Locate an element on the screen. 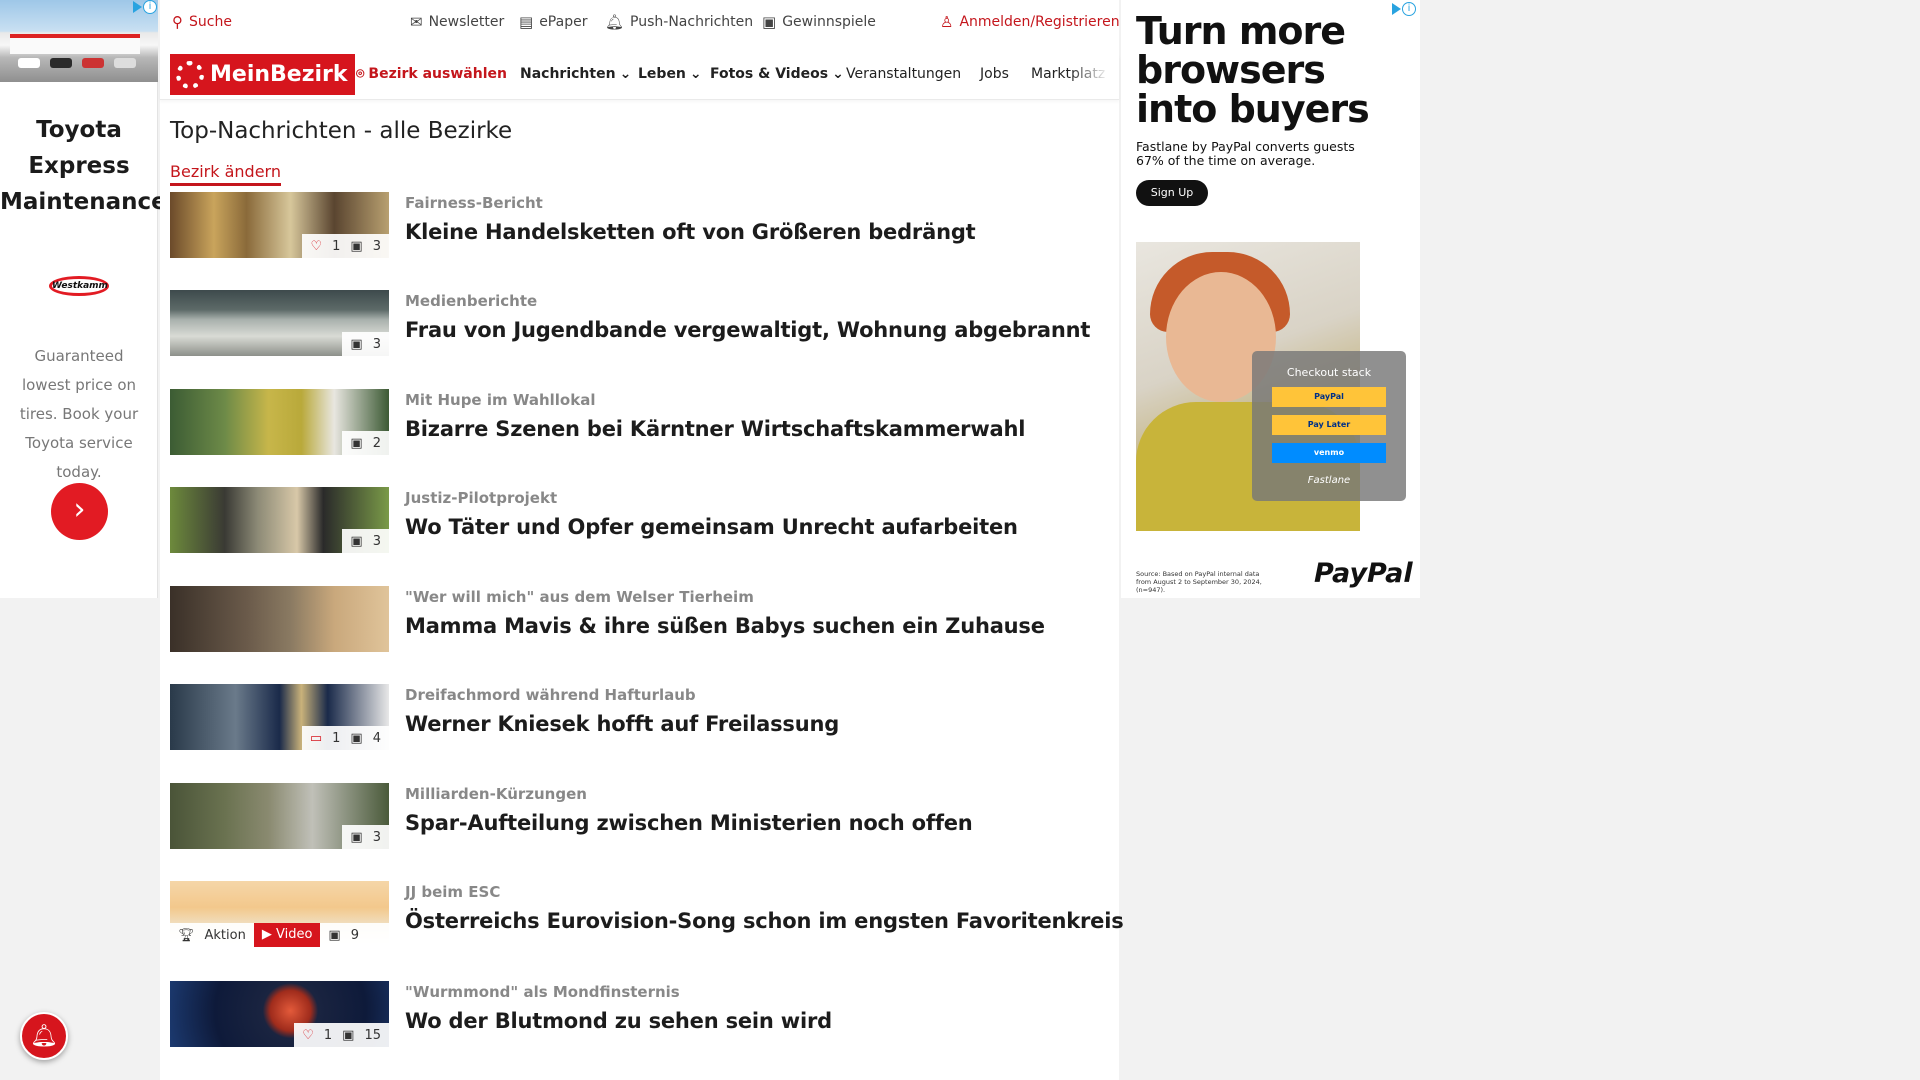 The image size is (1920, 1080). news-thumbnail: ▣ 2 is located at coordinates (279, 422).